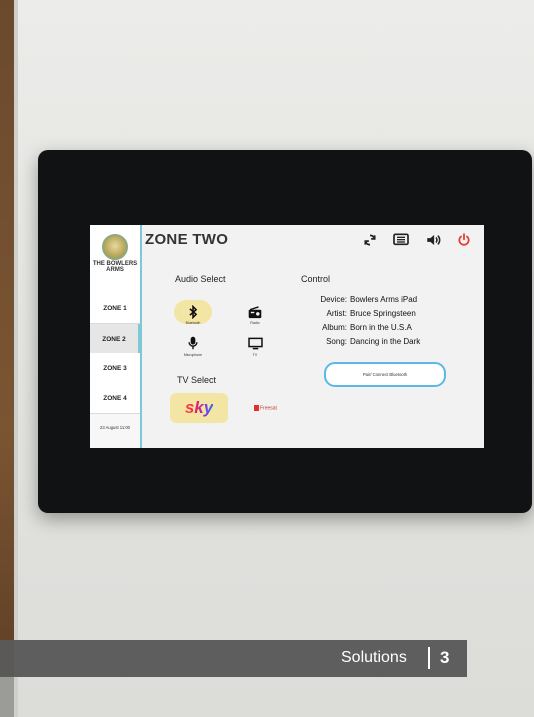 This screenshot has height=717, width=534. Describe the element at coordinates (200, 279) in the screenshot. I see `audio-select-title: Audio Select` at that location.